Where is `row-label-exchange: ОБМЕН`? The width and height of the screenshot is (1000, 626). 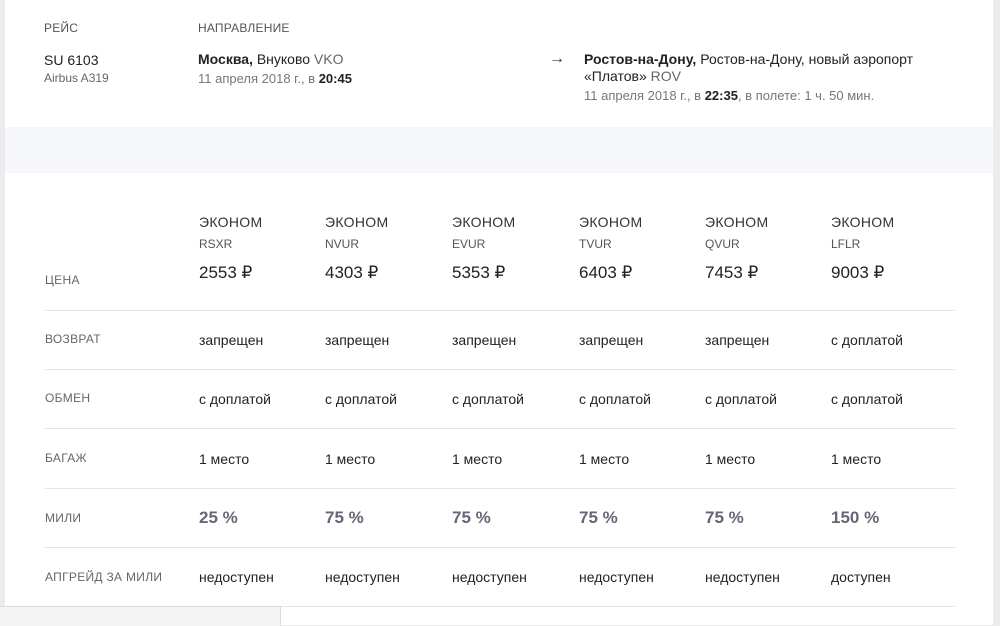
row-label-exchange: ОБМЕН is located at coordinates (68, 398).